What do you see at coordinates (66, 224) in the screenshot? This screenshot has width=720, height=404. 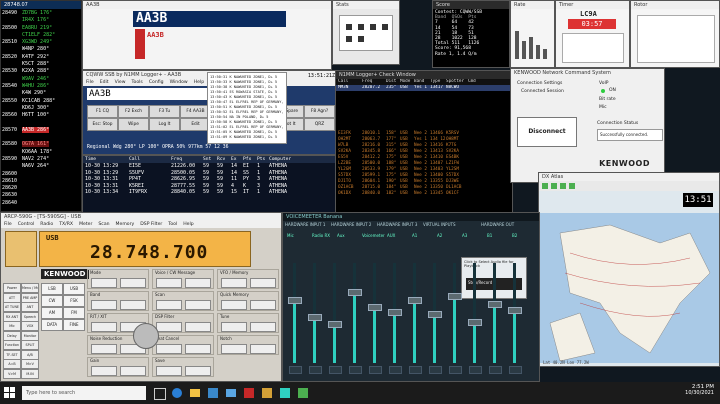 I see `radio-menu-item: TX/RX` at bounding box center [66, 224].